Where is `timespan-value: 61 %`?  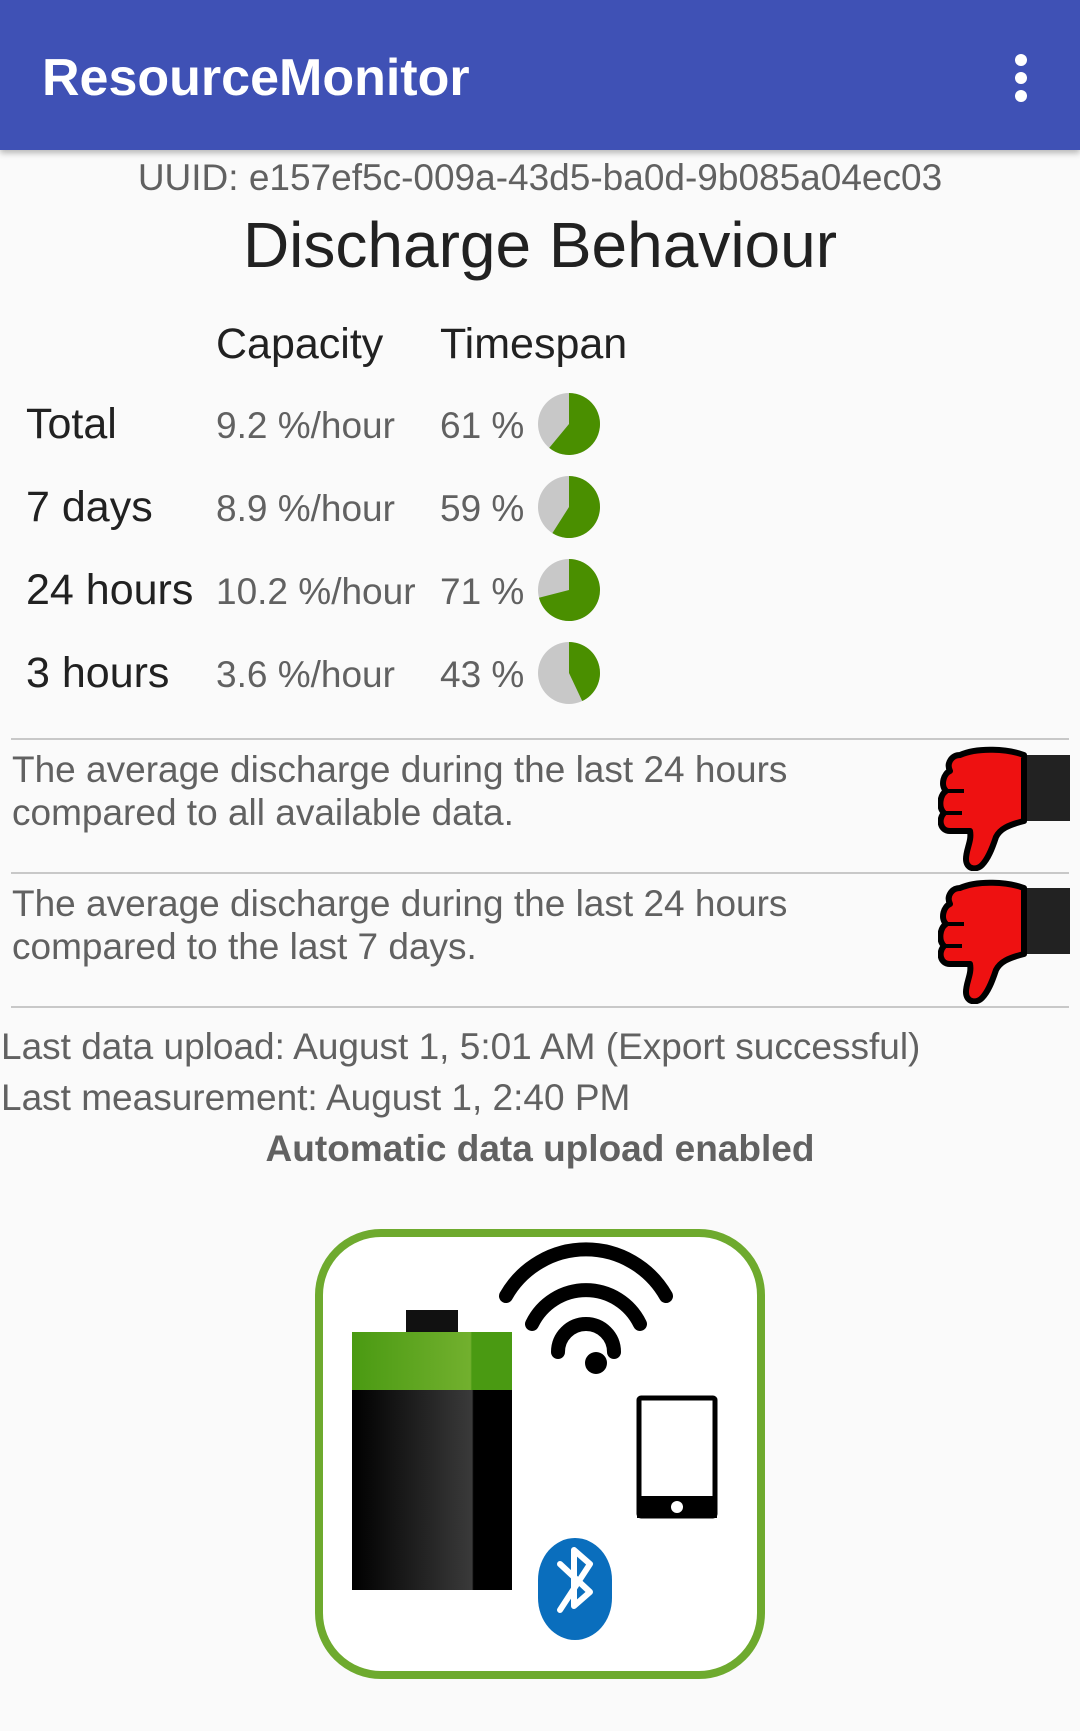
timespan-value: 61 % is located at coordinates (482, 425).